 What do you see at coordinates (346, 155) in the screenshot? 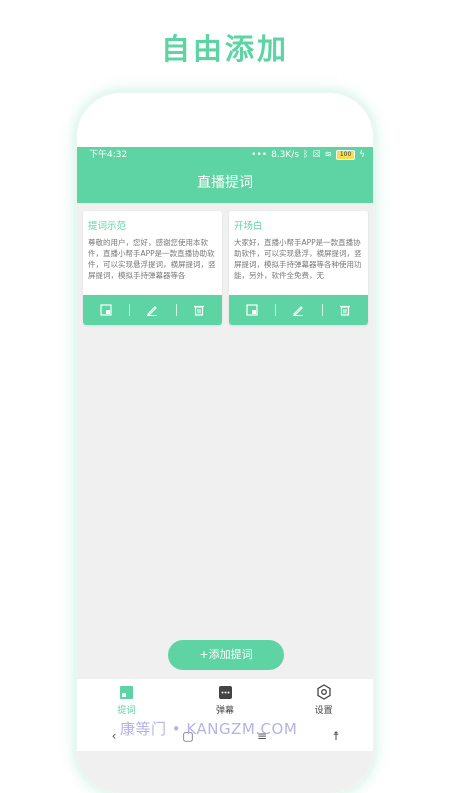
I see `battery-icon: 100` at bounding box center [346, 155].